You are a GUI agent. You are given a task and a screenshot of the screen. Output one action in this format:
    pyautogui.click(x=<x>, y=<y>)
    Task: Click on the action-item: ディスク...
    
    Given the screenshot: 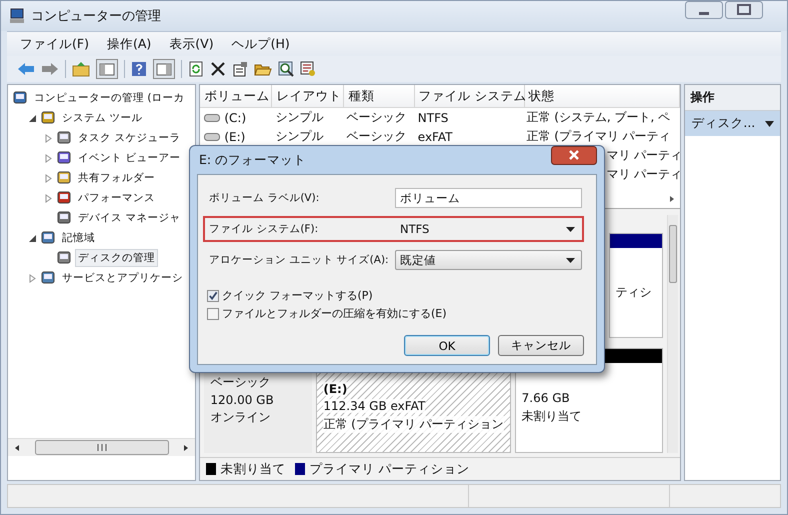 What is the action you would take?
    pyautogui.click(x=732, y=123)
    